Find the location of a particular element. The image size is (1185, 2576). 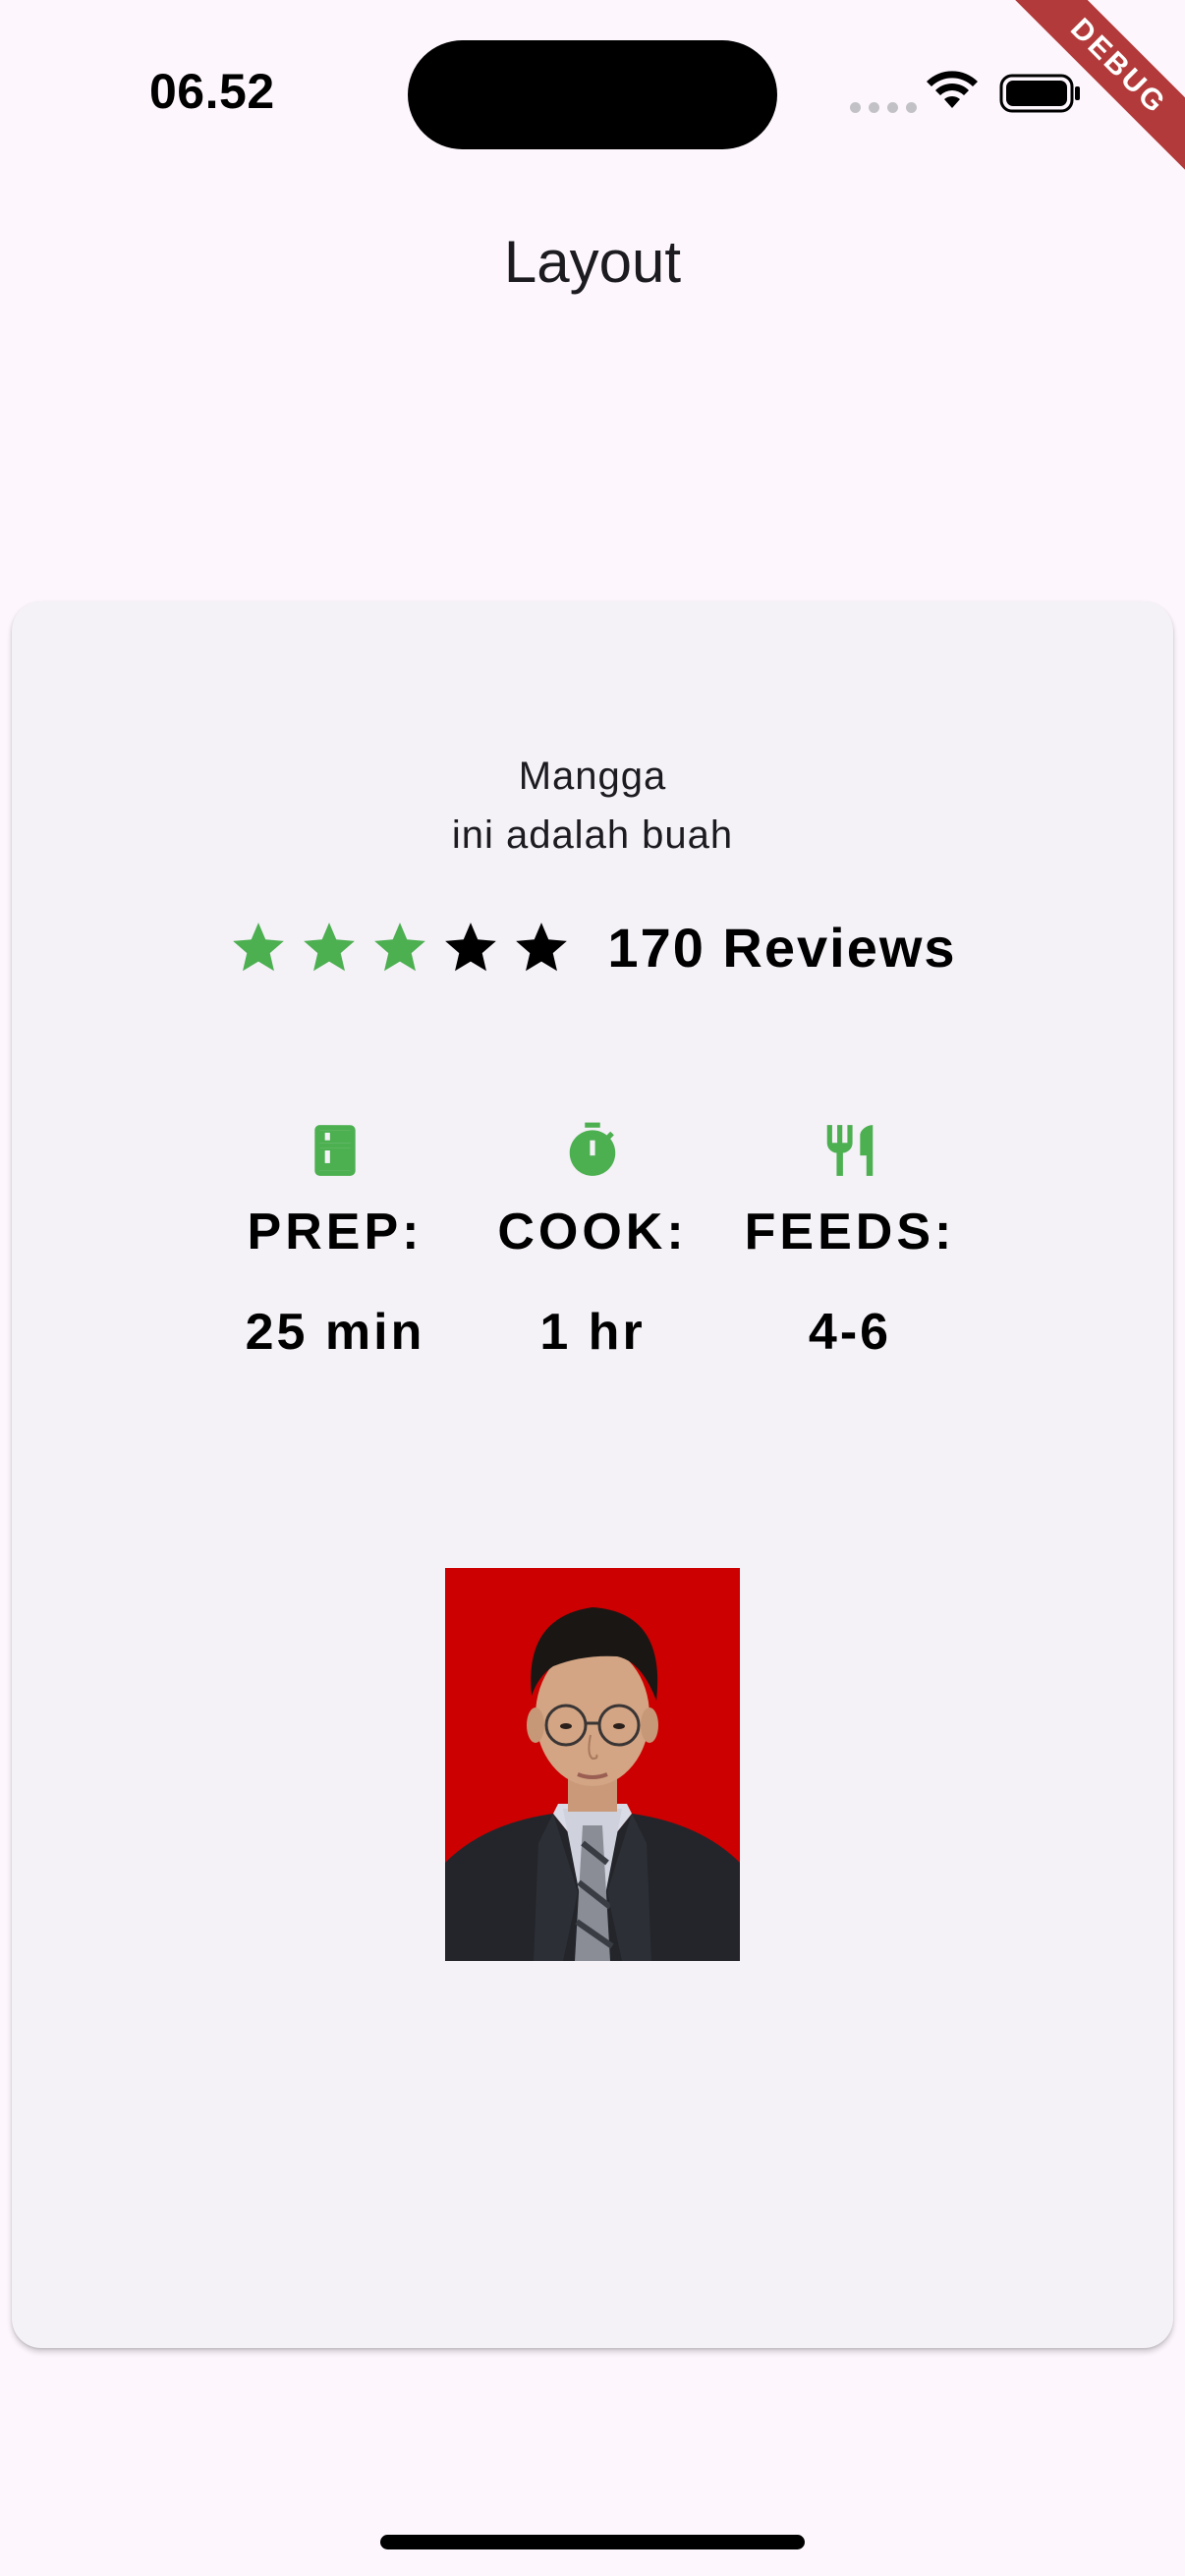

prep-info: PREP: 25 min is located at coordinates (335, 1241).